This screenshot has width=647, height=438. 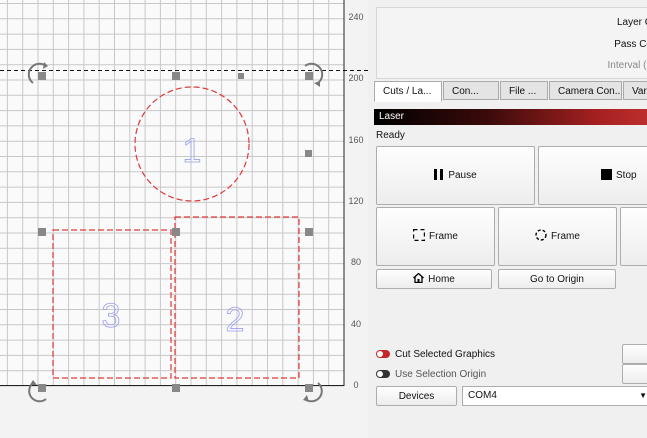 I want to click on pause-button: Pause, so click(x=455, y=175).